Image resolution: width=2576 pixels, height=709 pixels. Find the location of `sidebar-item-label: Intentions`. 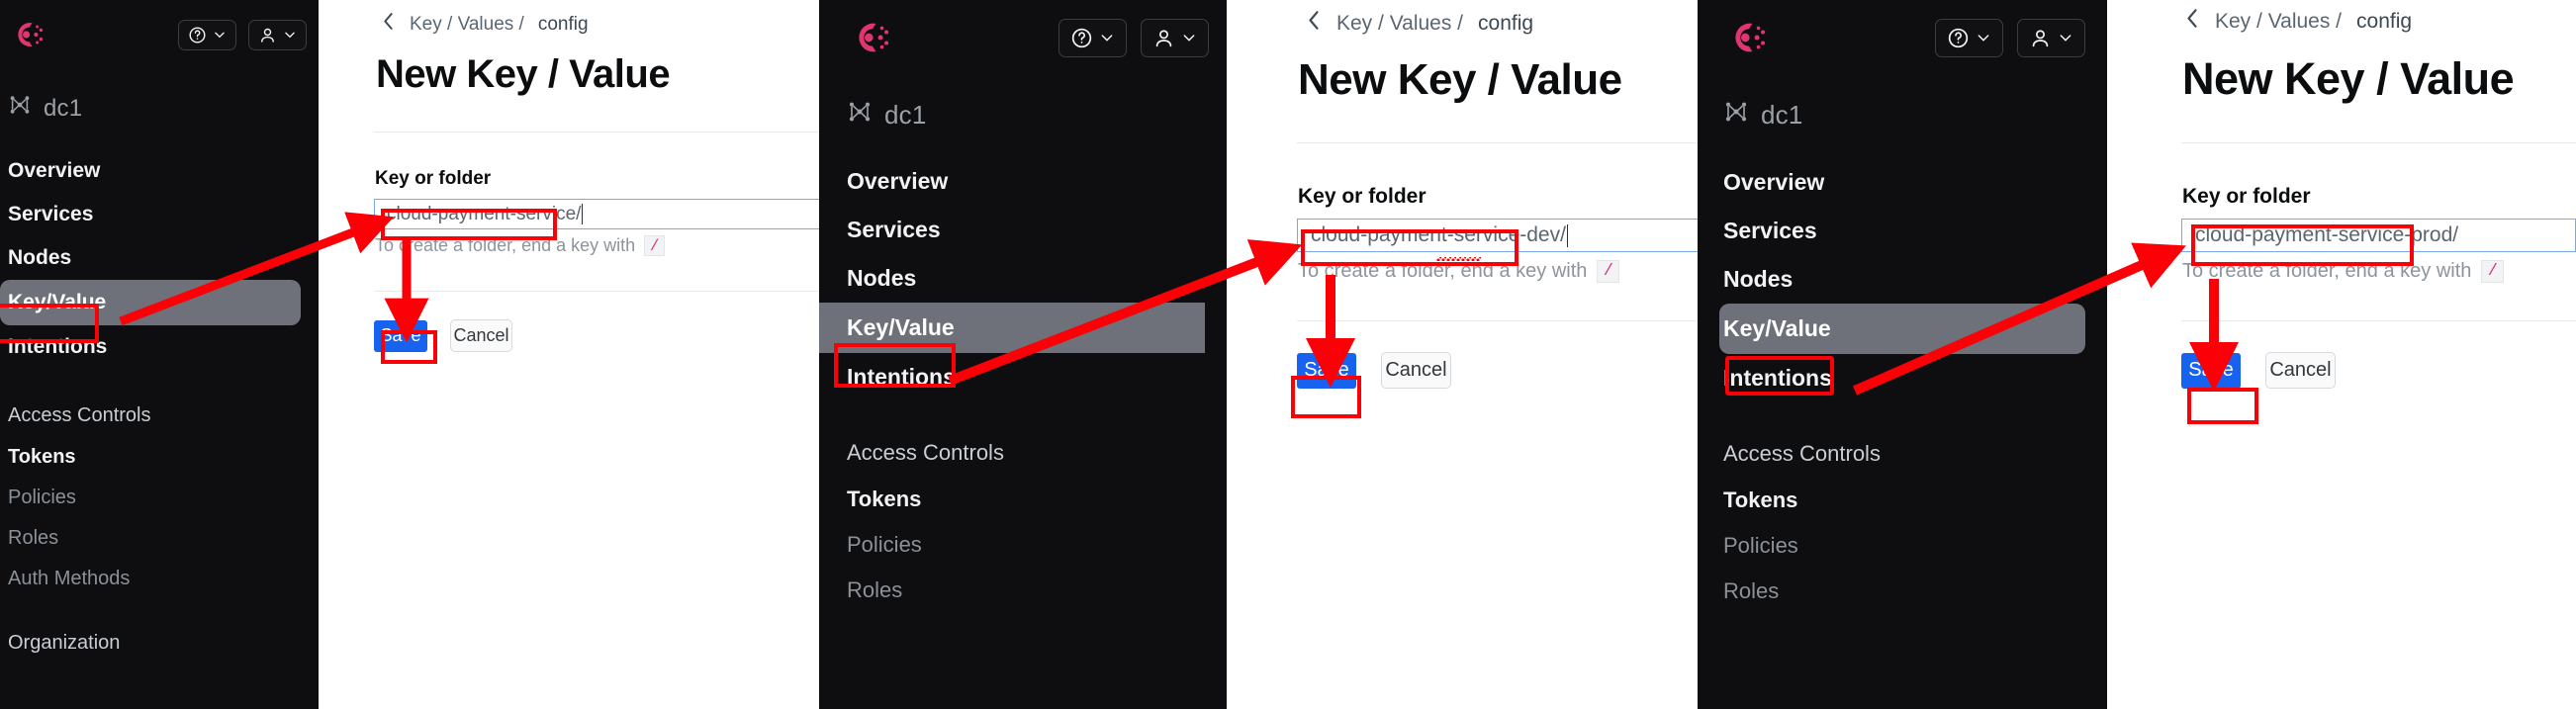

sidebar-item-label: Intentions is located at coordinates (58, 346).